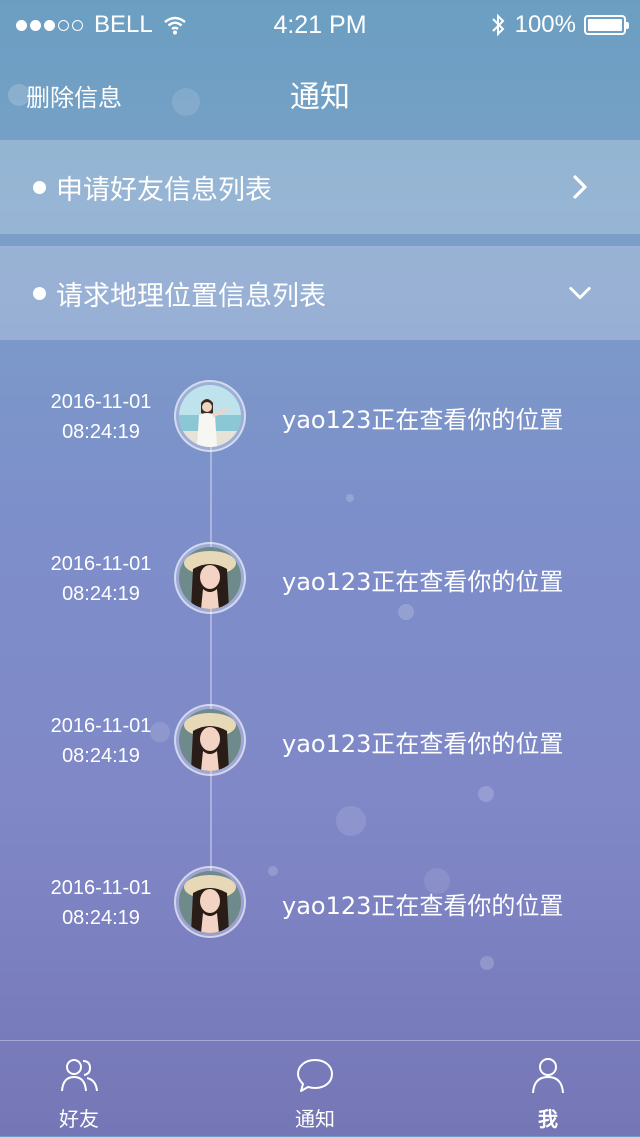 The width and height of the screenshot is (640, 1137). I want to click on battery-percent: 100%, so click(545, 24).